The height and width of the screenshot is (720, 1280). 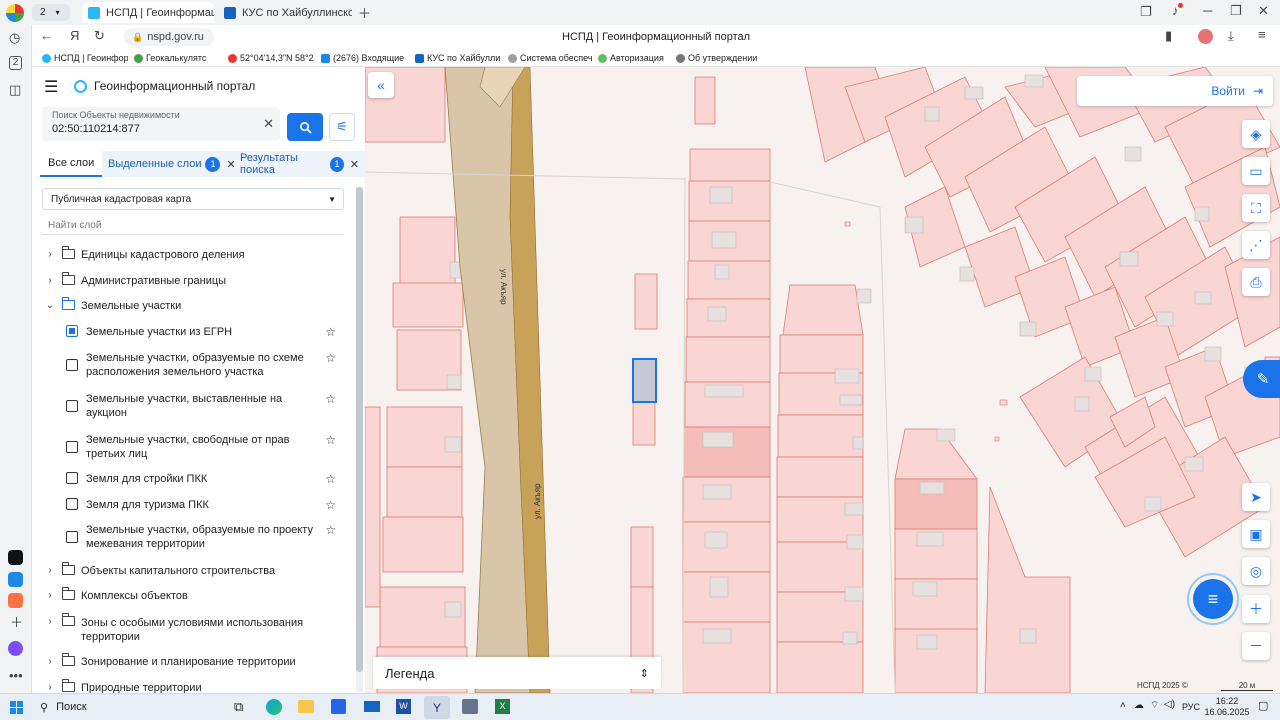 What do you see at coordinates (1256, 282) in the screenshot?
I see `print-button: ⎙` at bounding box center [1256, 282].